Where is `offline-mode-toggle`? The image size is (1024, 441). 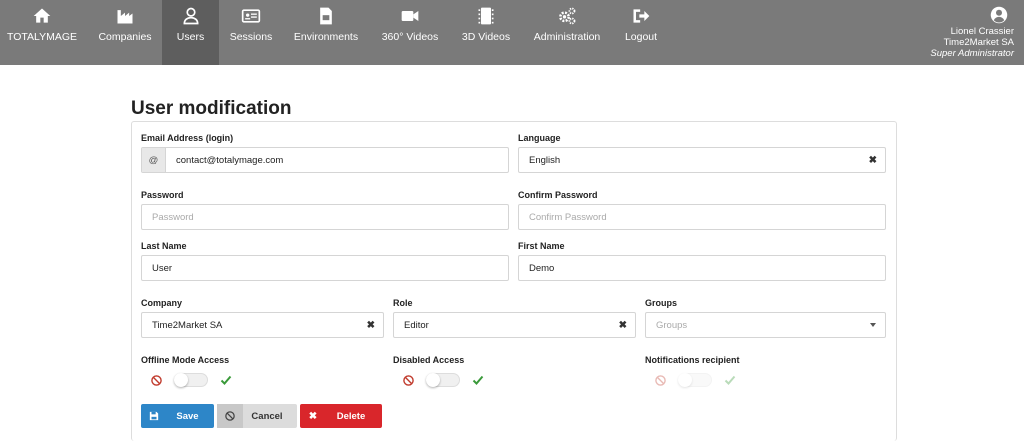
offline-mode-toggle is located at coordinates (191, 380).